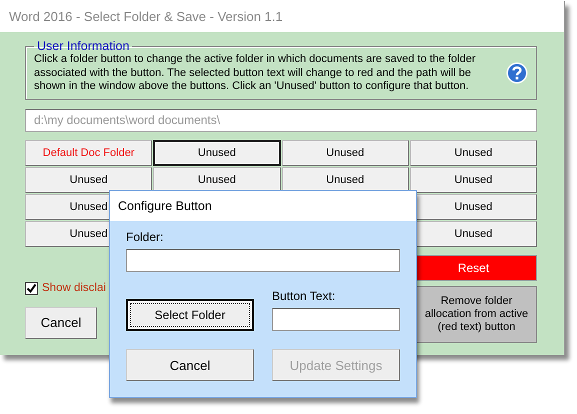 This screenshot has width=577, height=414. What do you see at coordinates (190, 315) in the screenshot?
I see `select-folder-button: Select Folder` at bounding box center [190, 315].